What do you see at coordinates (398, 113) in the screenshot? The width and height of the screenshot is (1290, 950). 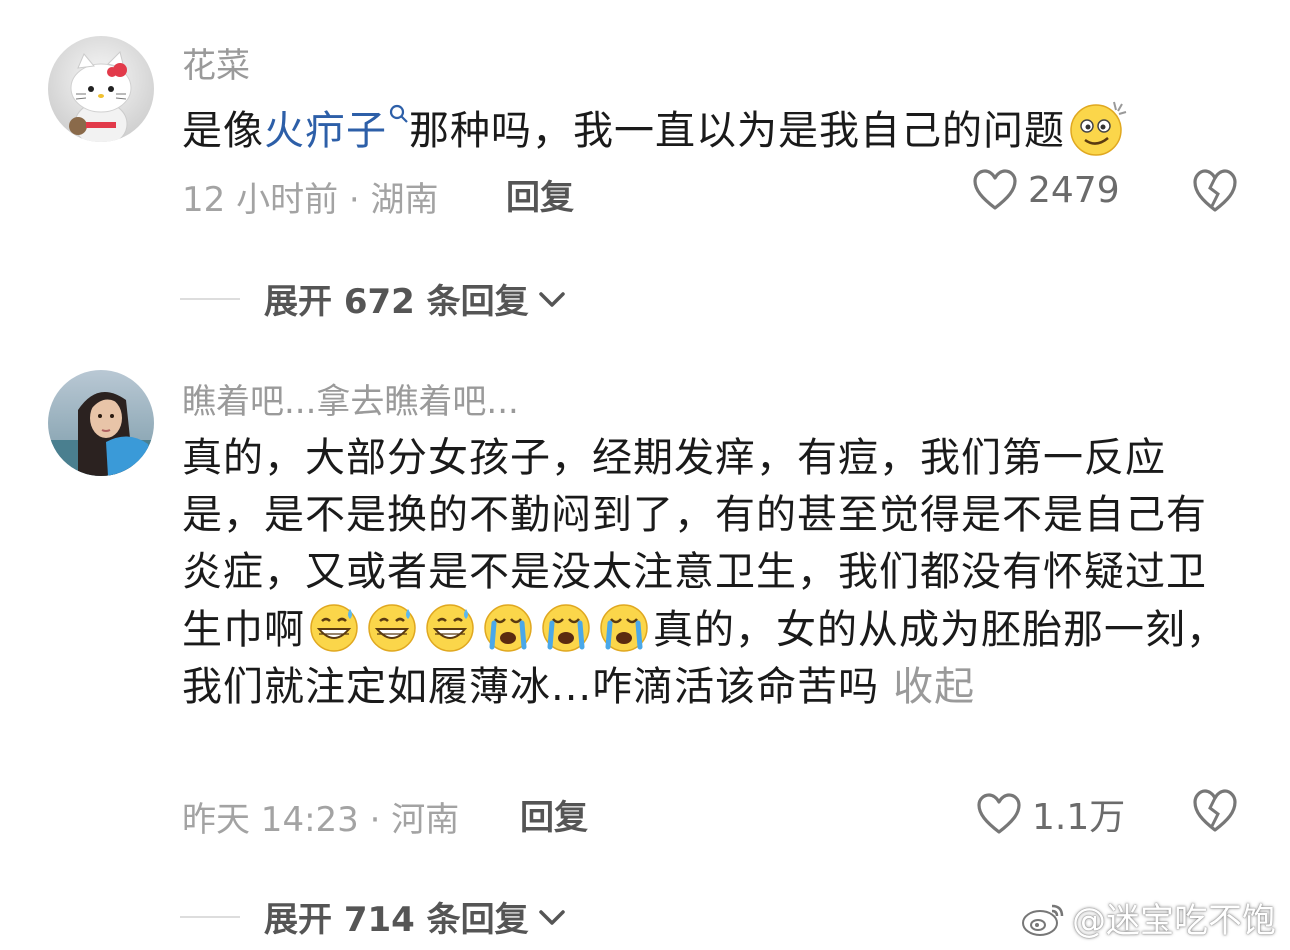 I see `search-icon` at bounding box center [398, 113].